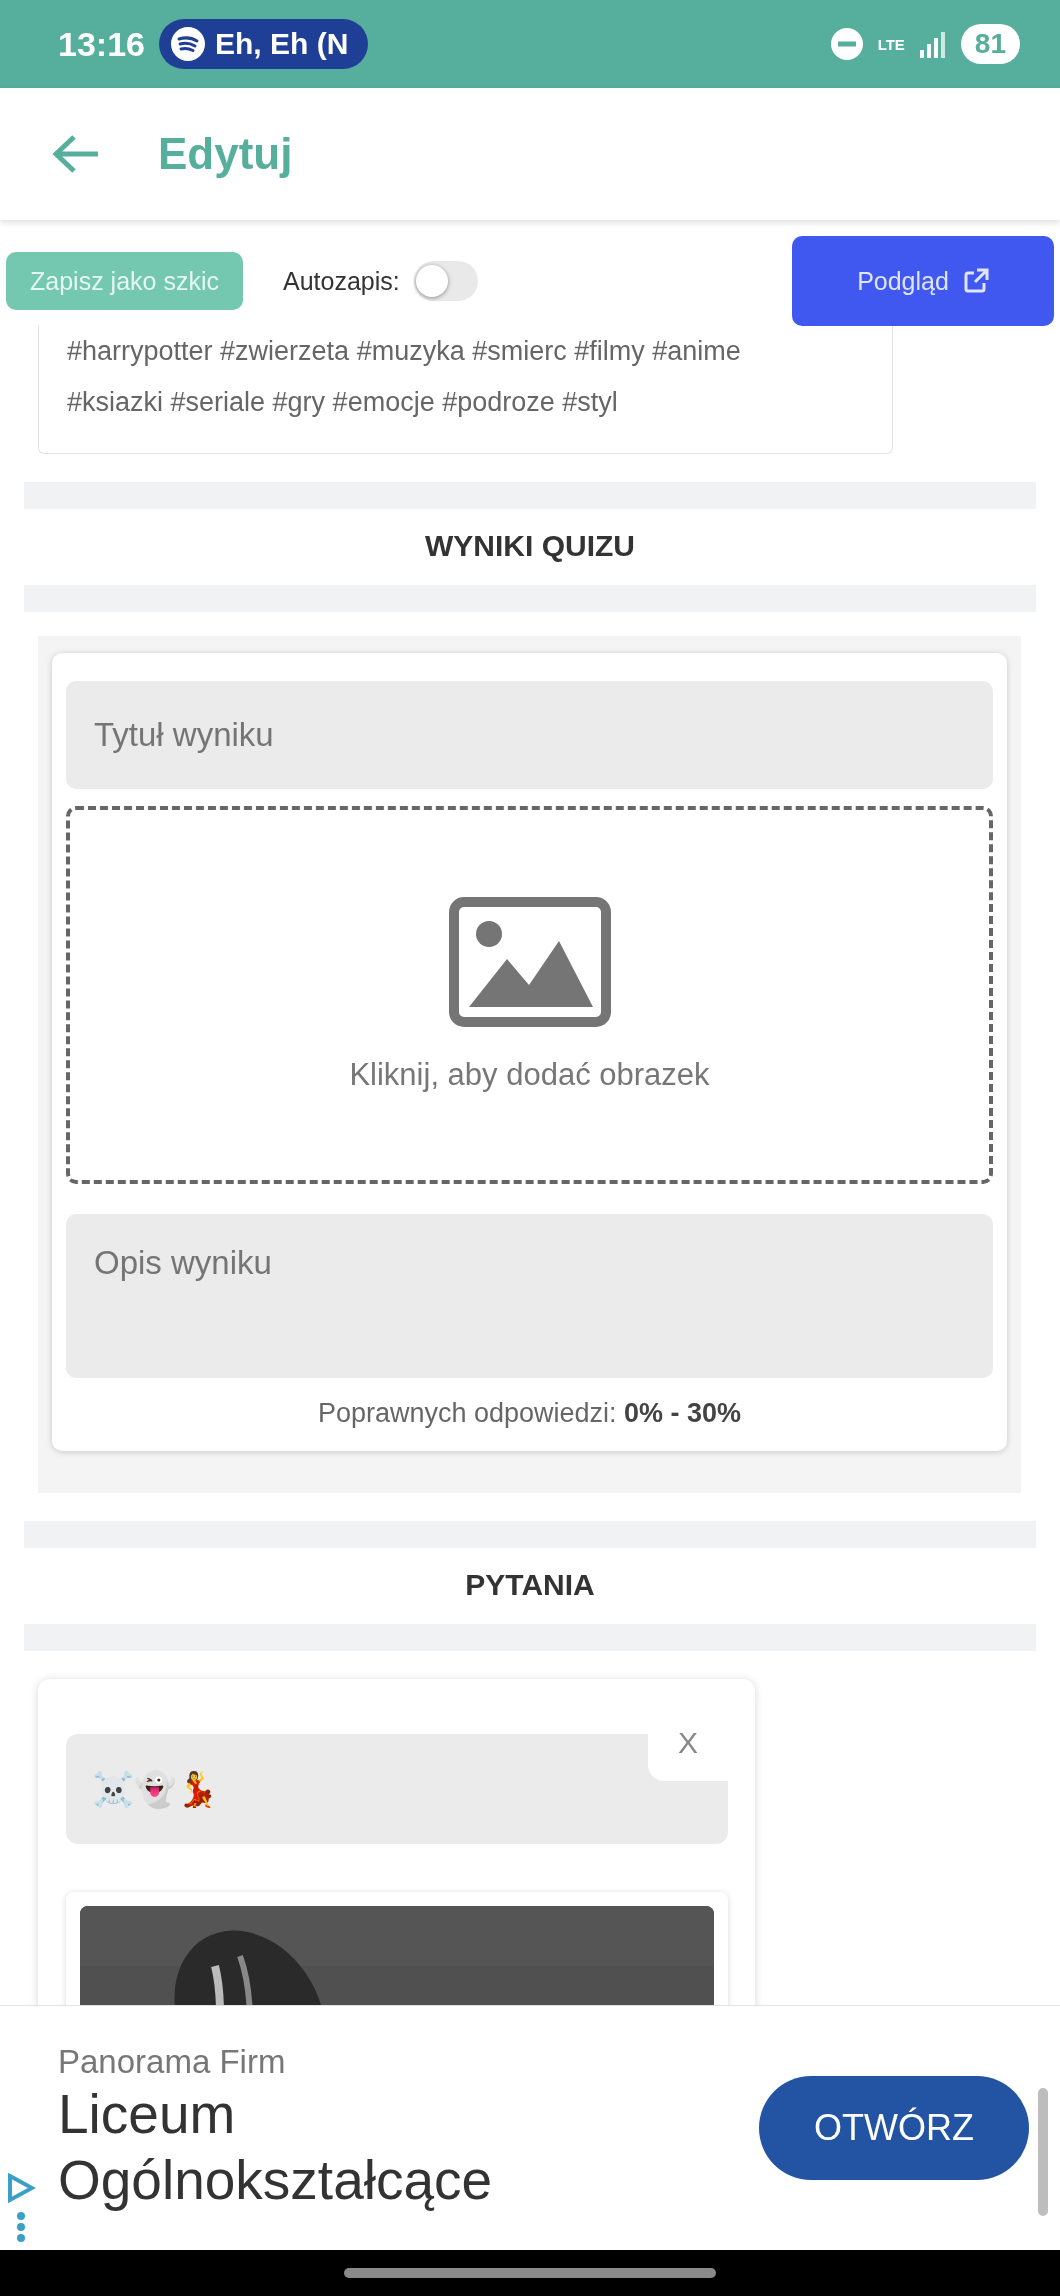 The width and height of the screenshot is (1060, 2296). What do you see at coordinates (894, 2128) in the screenshot?
I see `open-button: OTWÓRZ` at bounding box center [894, 2128].